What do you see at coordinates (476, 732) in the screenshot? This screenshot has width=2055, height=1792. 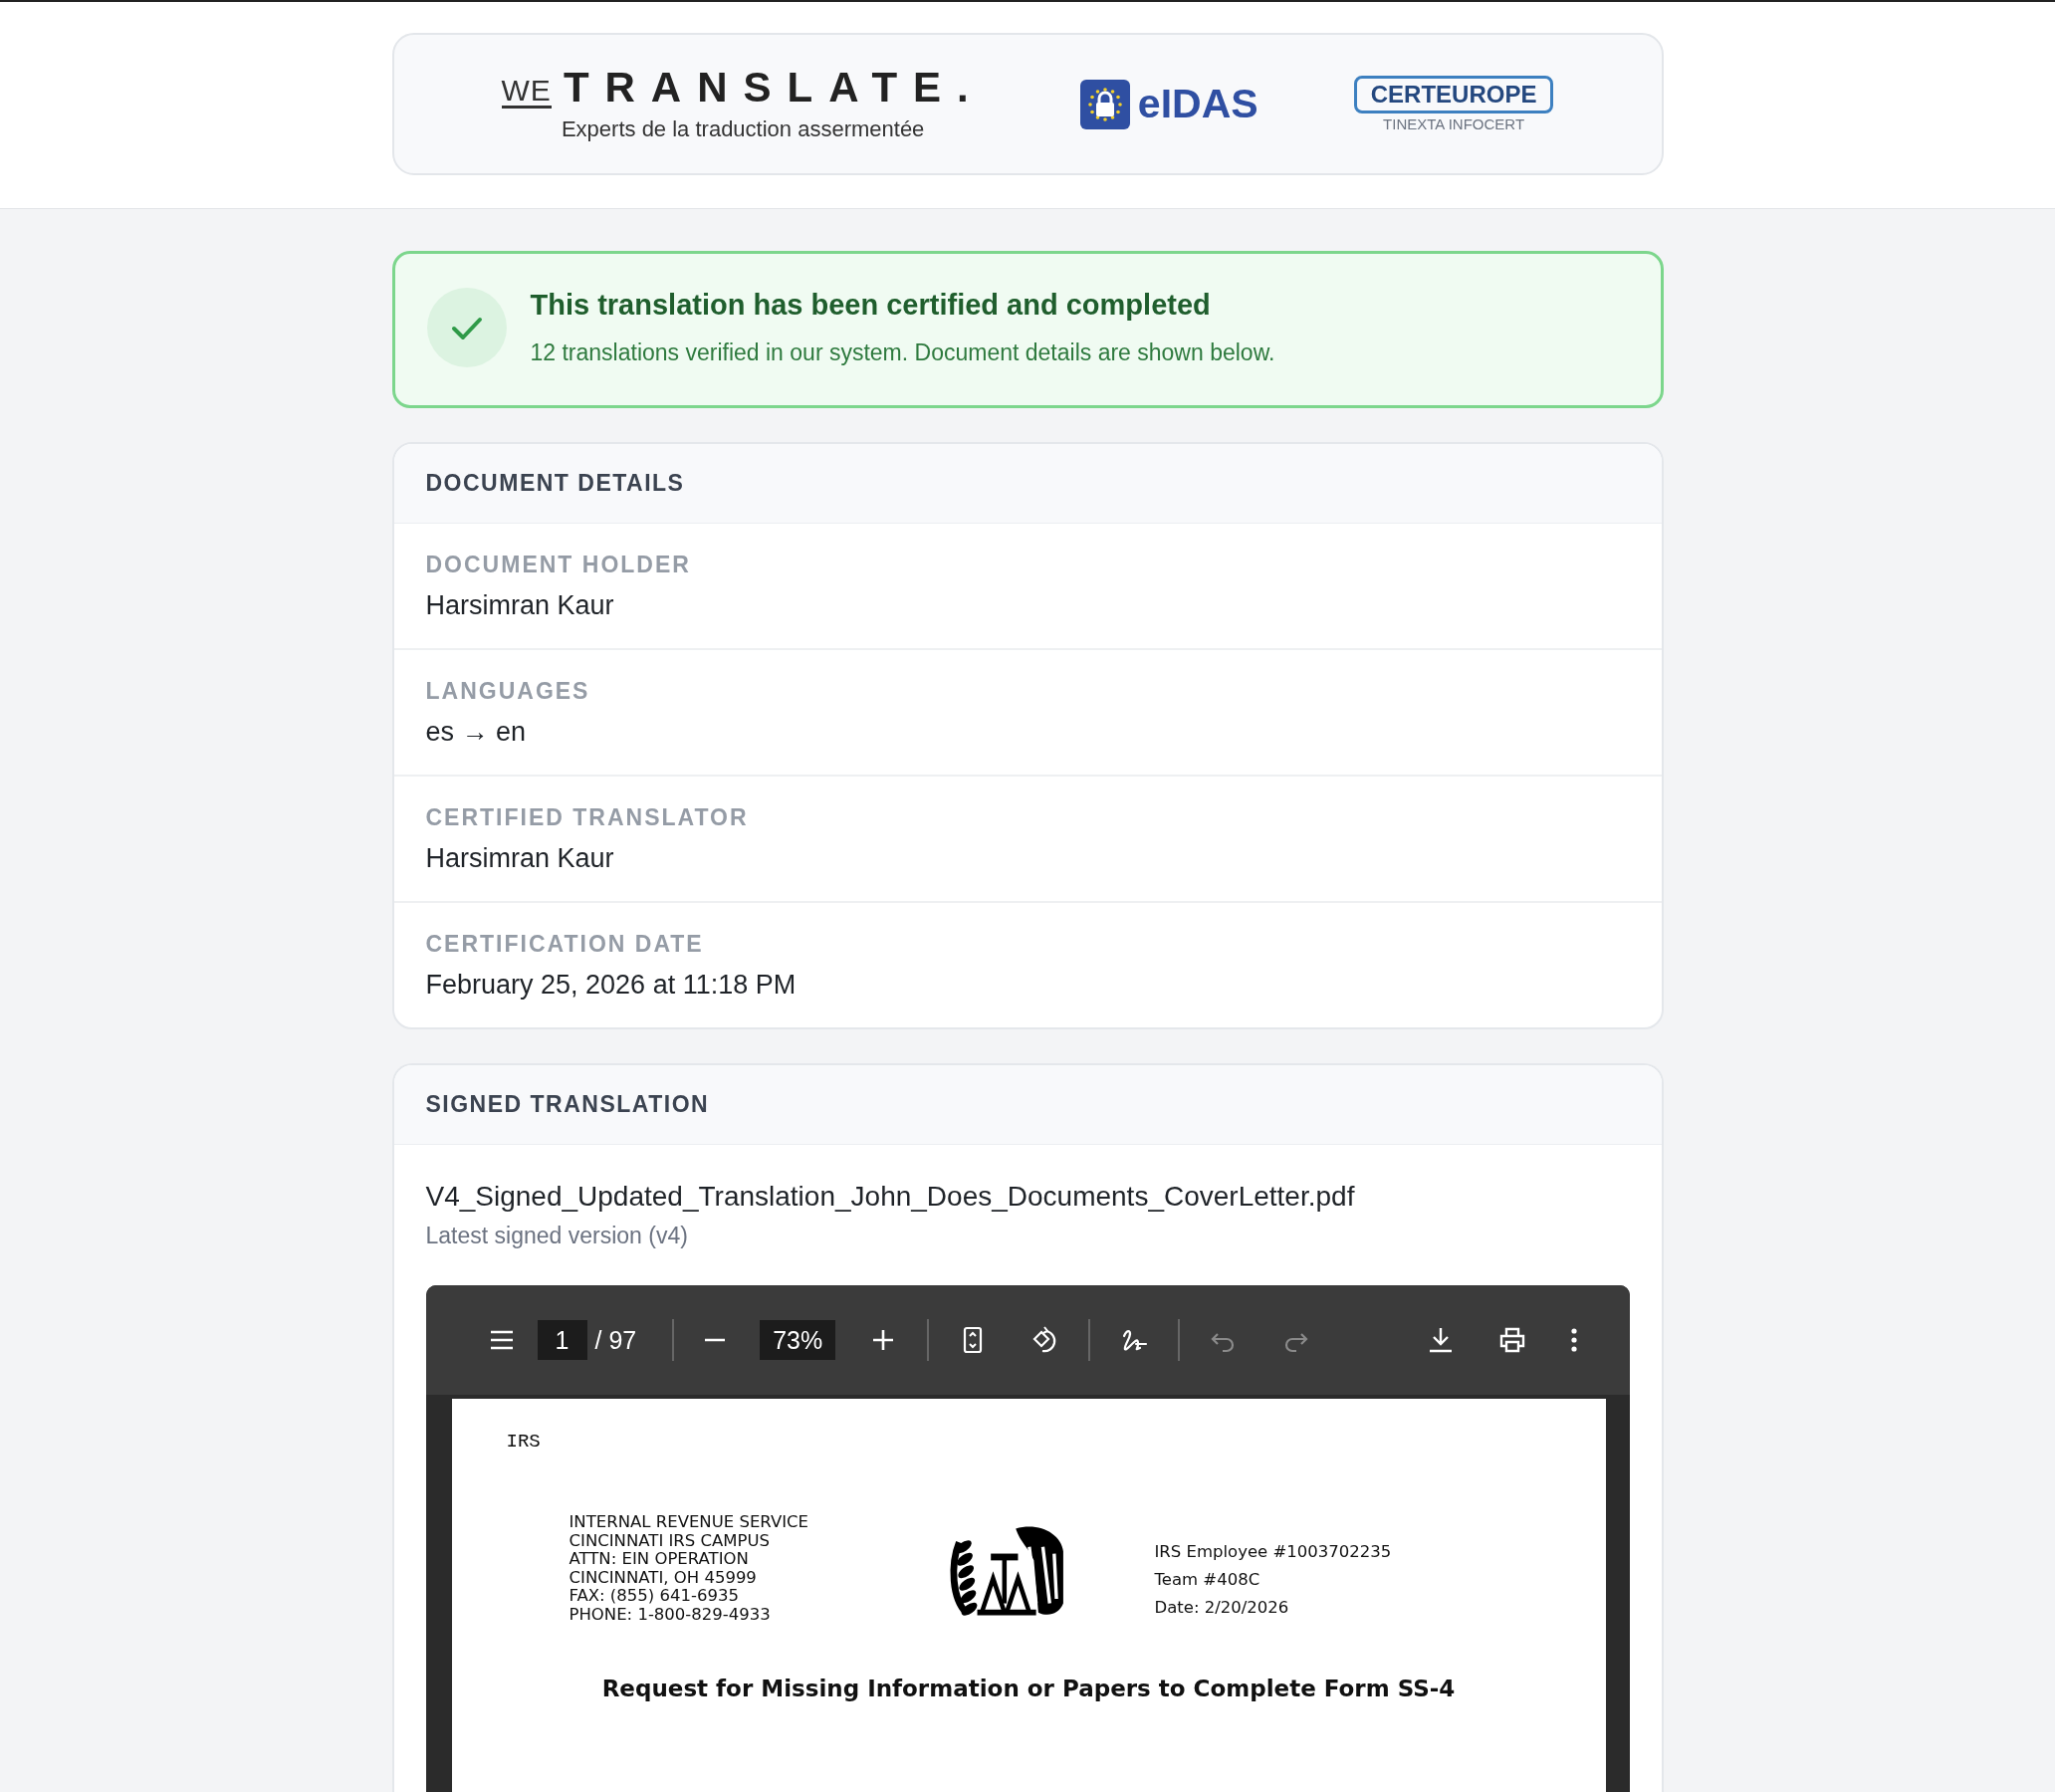 I see `field-value: es → en` at bounding box center [476, 732].